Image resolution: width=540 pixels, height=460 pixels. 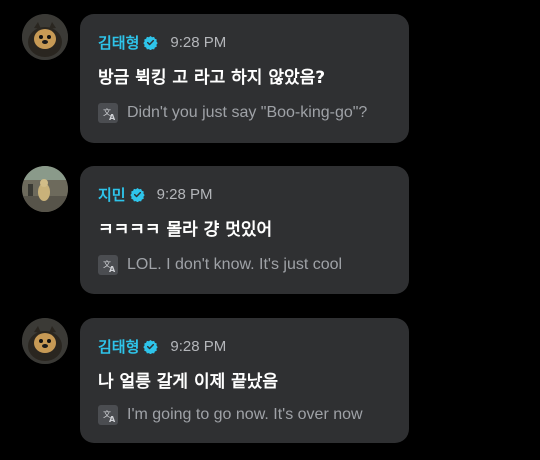 What do you see at coordinates (212, 78) in the screenshot?
I see `message-text: 방금 뷕킹 고 라고 하지 않았음?` at bounding box center [212, 78].